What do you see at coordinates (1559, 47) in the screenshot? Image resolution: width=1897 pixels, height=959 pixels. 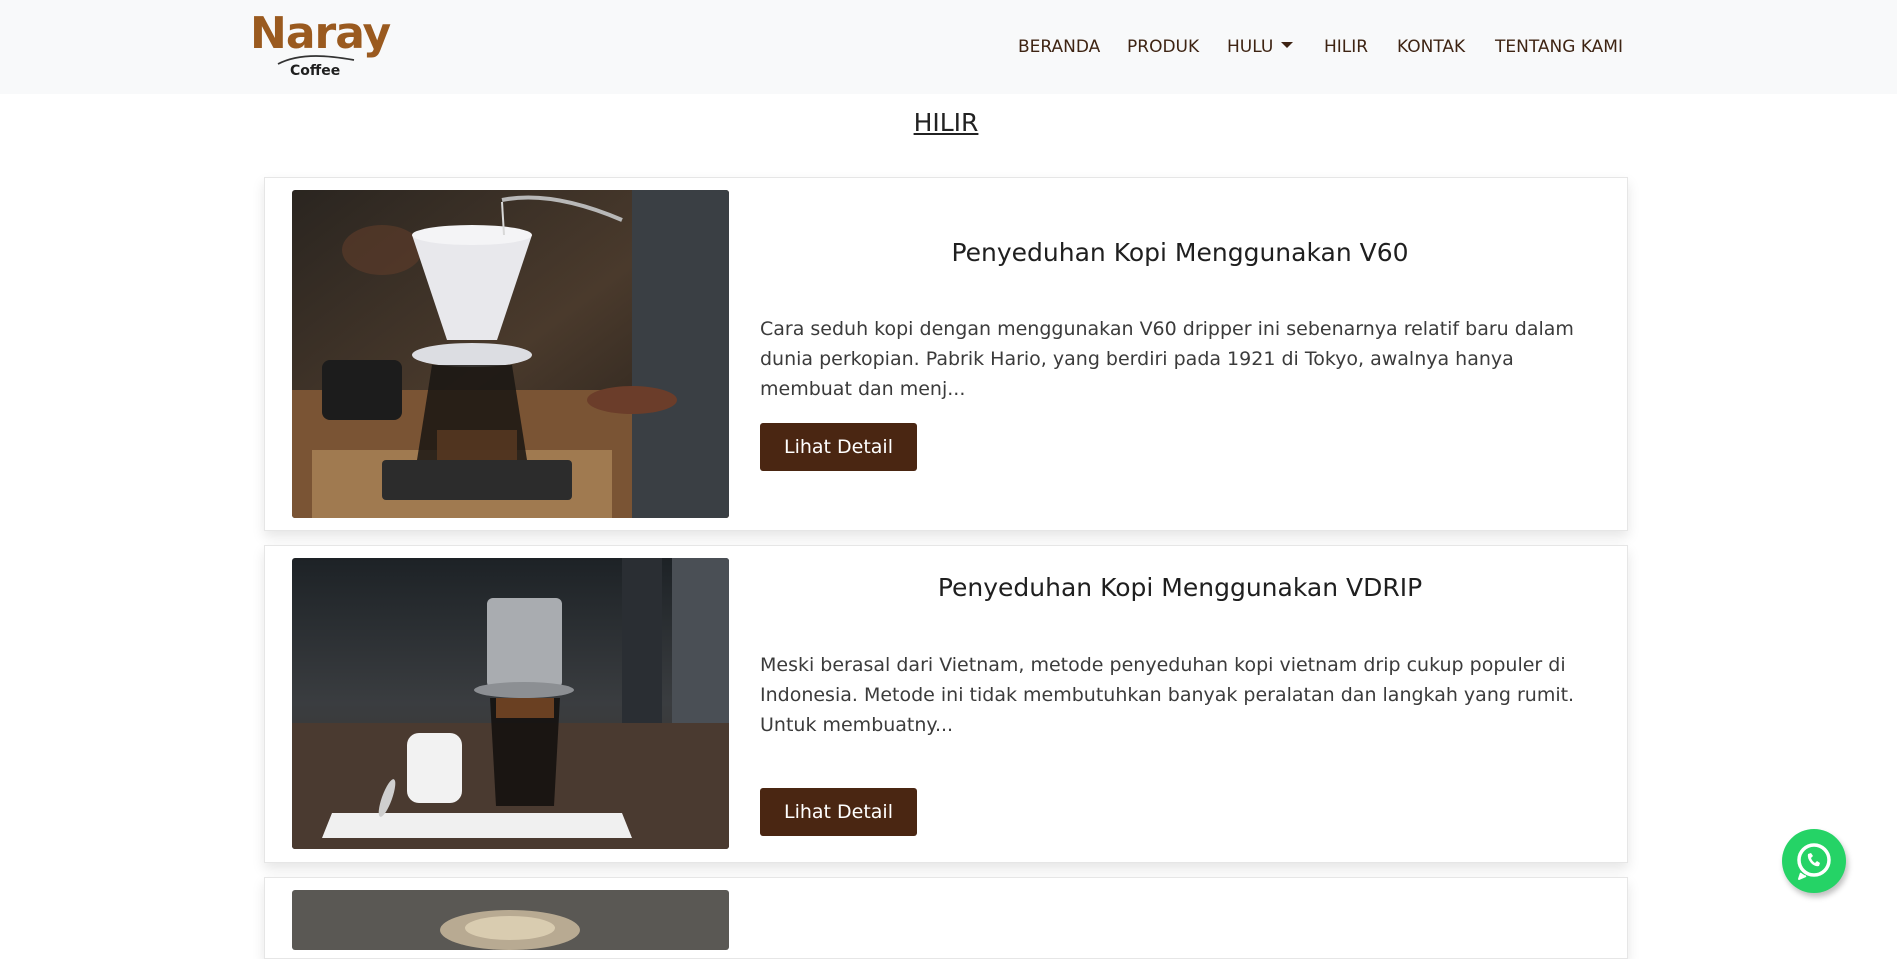 I see `nav-tentang-kami: TENTANG KAMI` at bounding box center [1559, 47].